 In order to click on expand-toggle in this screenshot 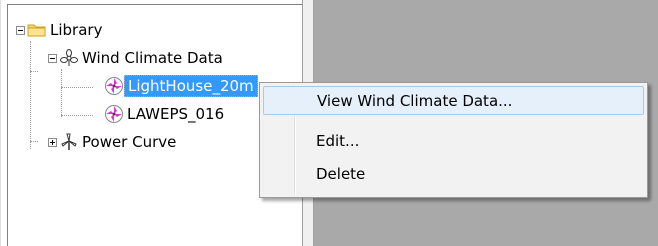, I will do `click(52, 142)`.